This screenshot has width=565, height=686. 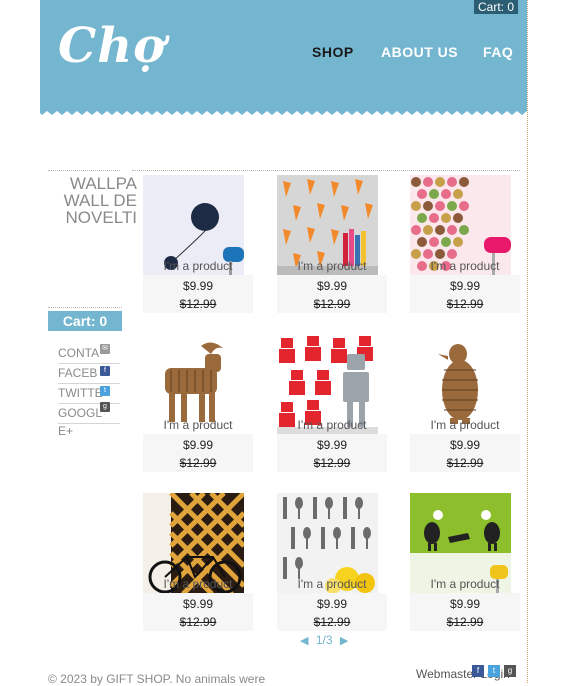 I want to click on sidebar-link-label: TWITTE, so click(x=80, y=393).